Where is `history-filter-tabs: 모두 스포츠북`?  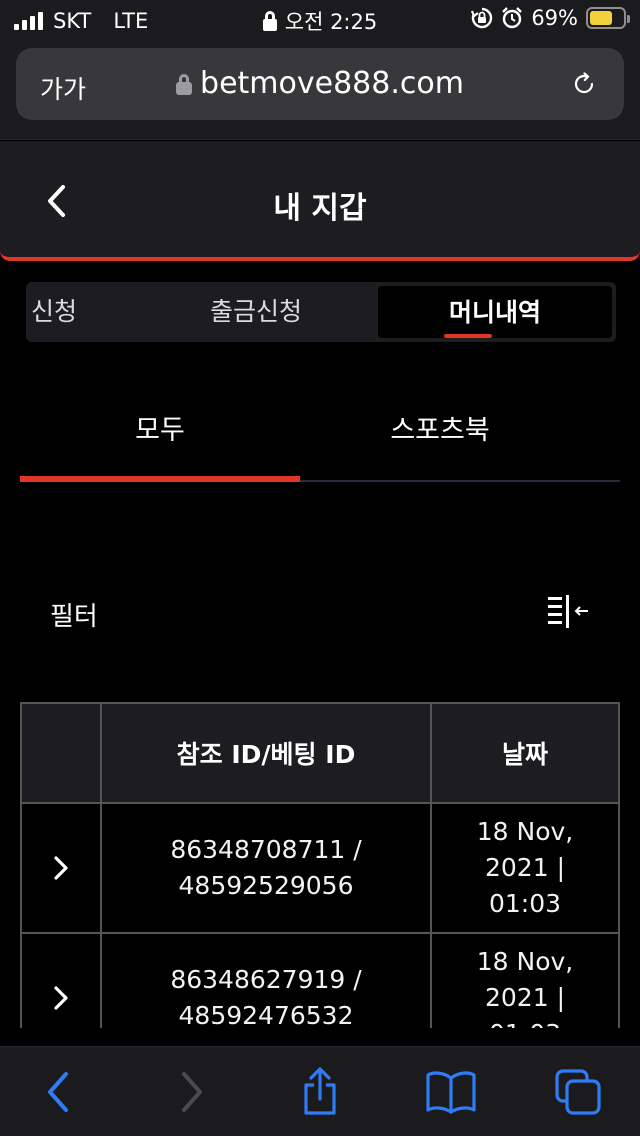
history-filter-tabs: 모두 스포츠북 is located at coordinates (320, 436).